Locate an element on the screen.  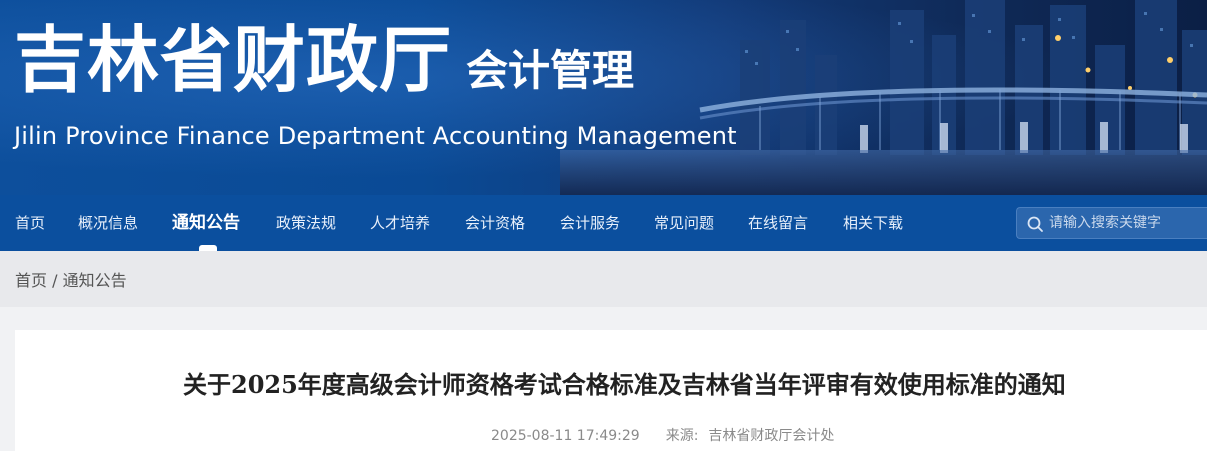
site-subtitle: 会计管理 is located at coordinates (550, 70).